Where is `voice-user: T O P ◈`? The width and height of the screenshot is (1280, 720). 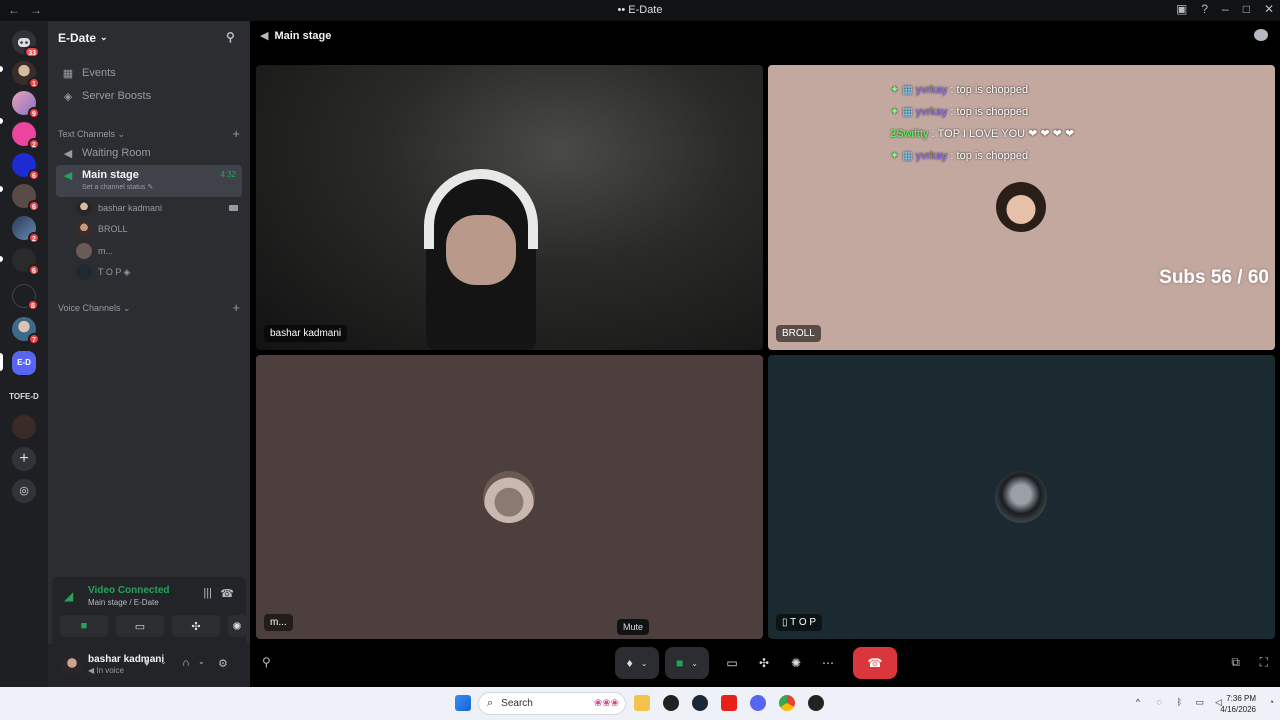
voice-user: T O P ◈ is located at coordinates (103, 272).